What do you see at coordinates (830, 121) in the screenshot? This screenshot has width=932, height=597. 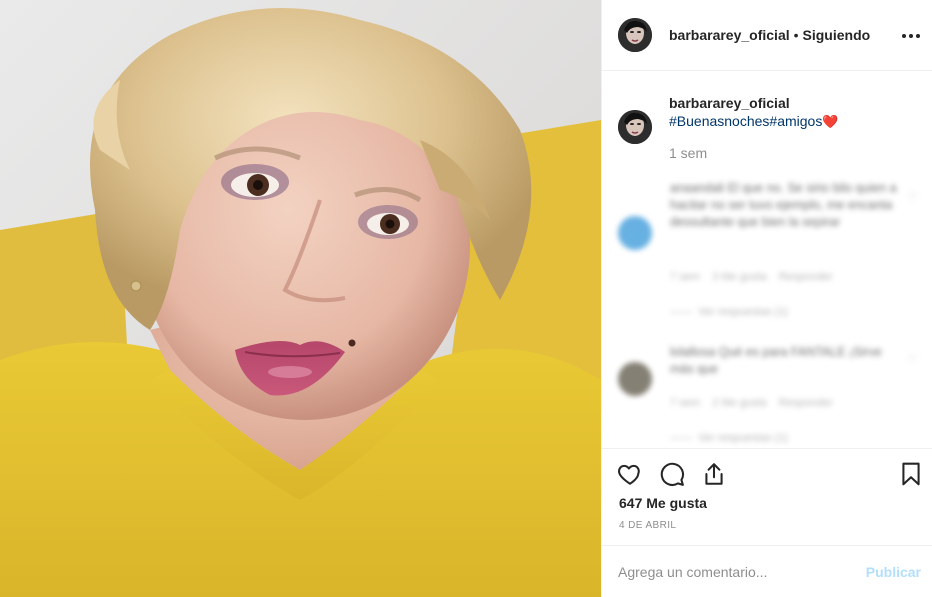 I see `red-heart-emoji: ❤️` at bounding box center [830, 121].